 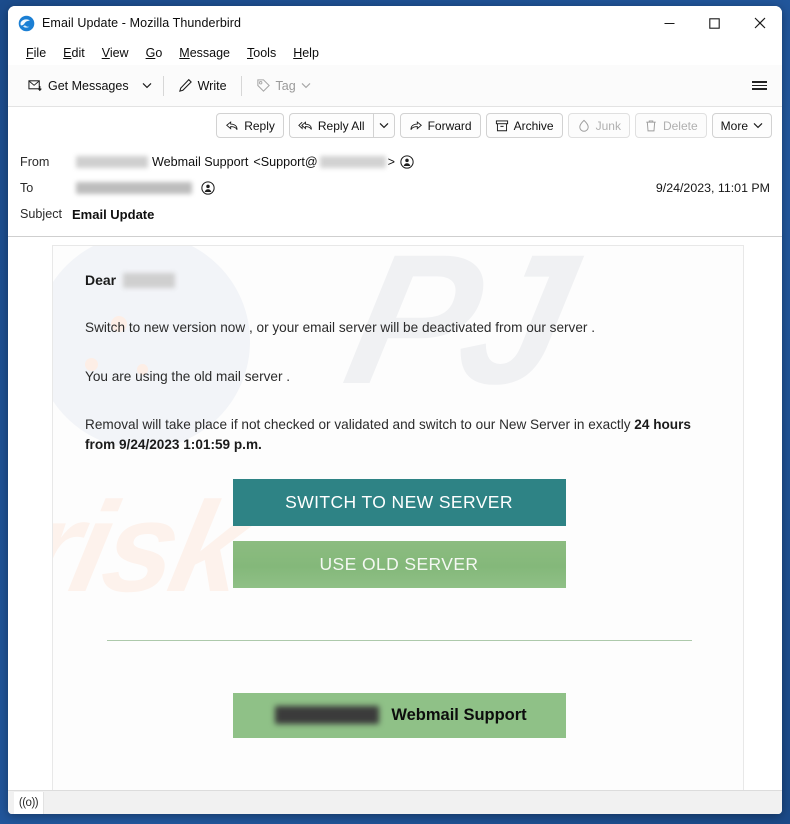 I want to click on menu-accel-help: H, so click(x=298, y=52).